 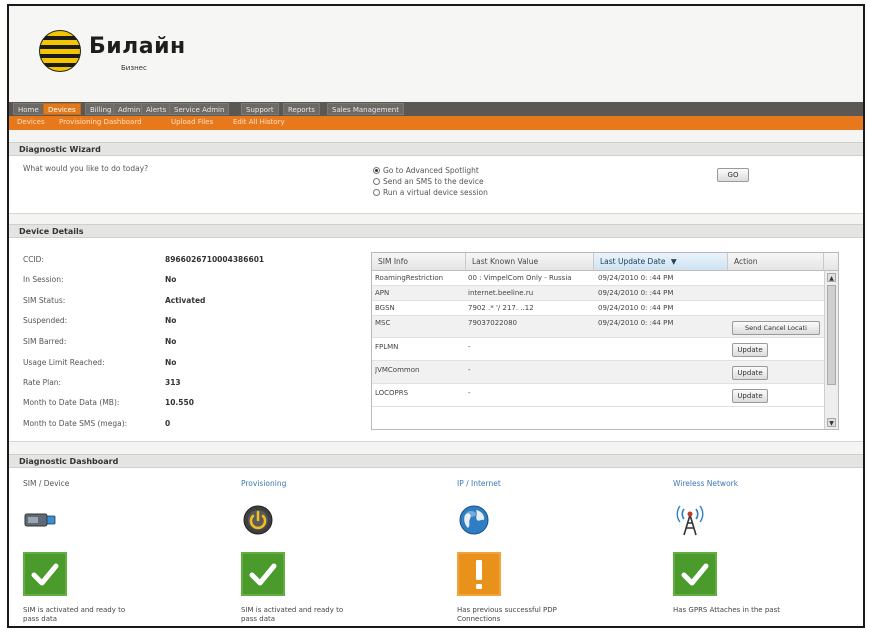 I want to click on sim-card-icon, so click(x=40, y=520).